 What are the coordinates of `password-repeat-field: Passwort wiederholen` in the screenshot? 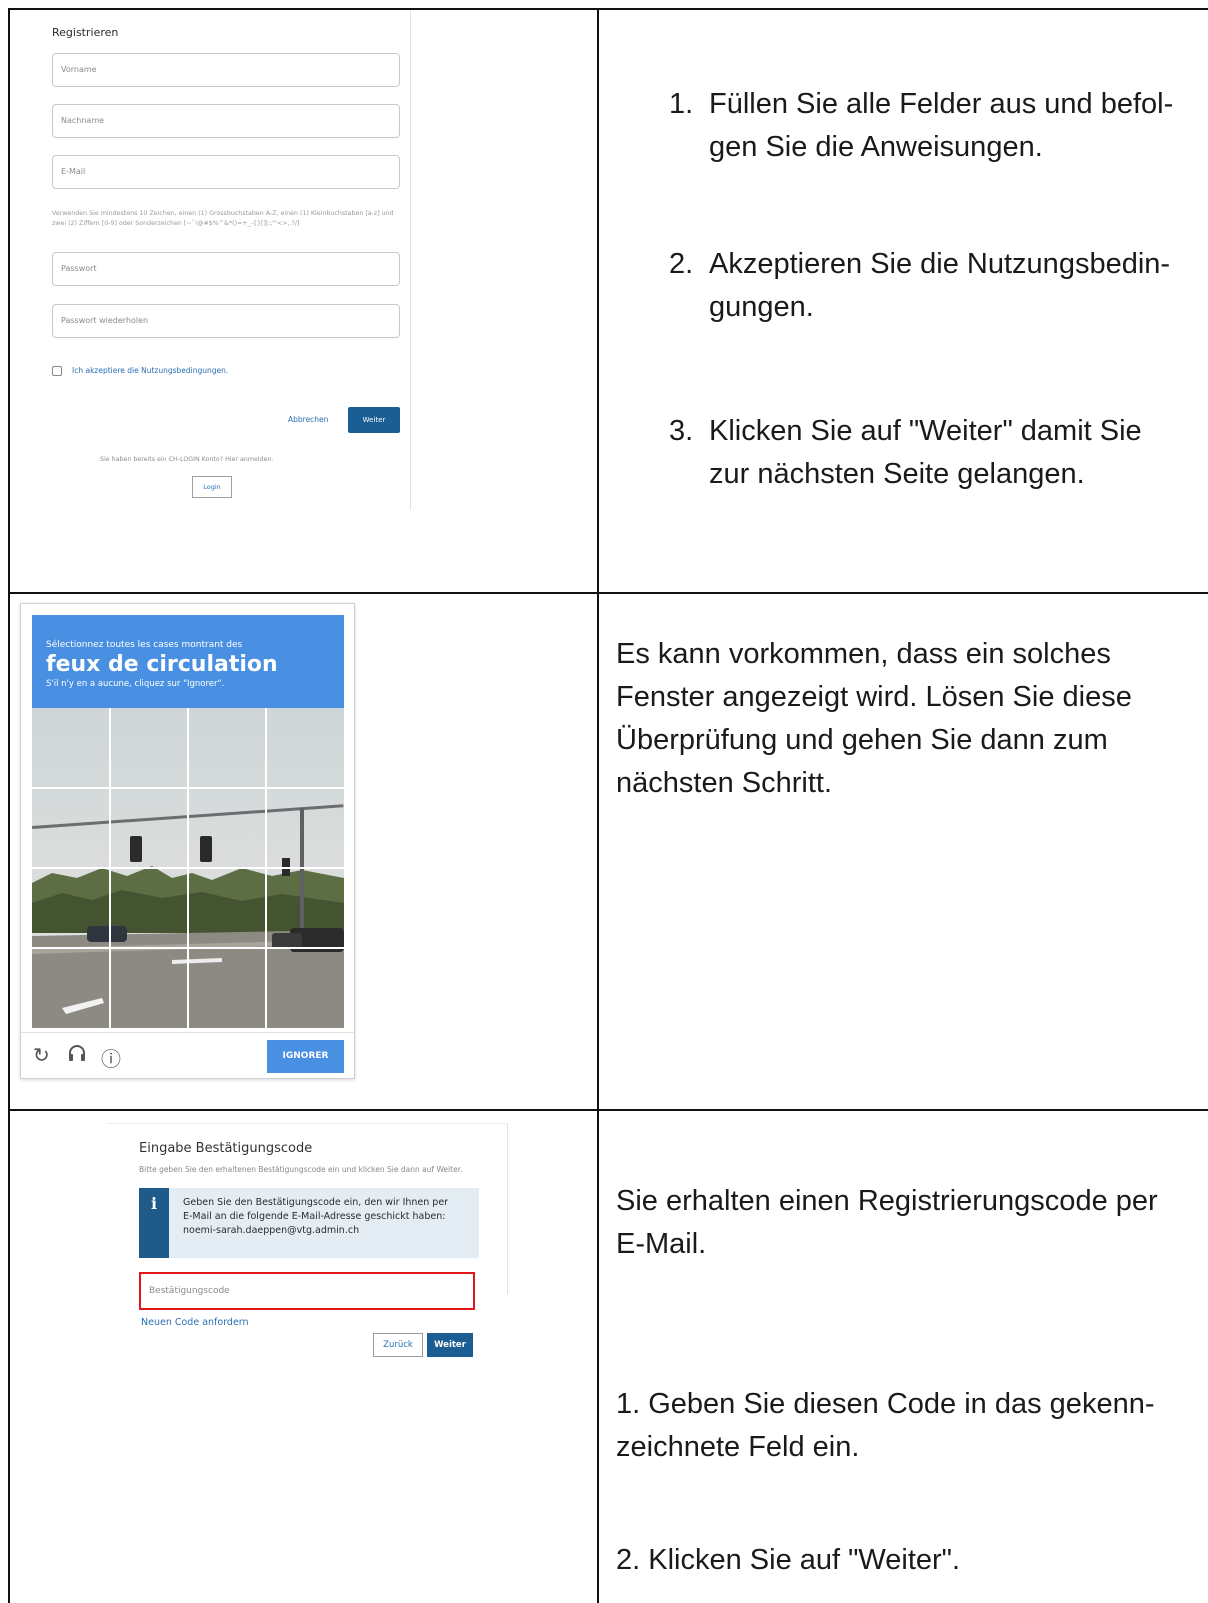 It's located at (226, 321).